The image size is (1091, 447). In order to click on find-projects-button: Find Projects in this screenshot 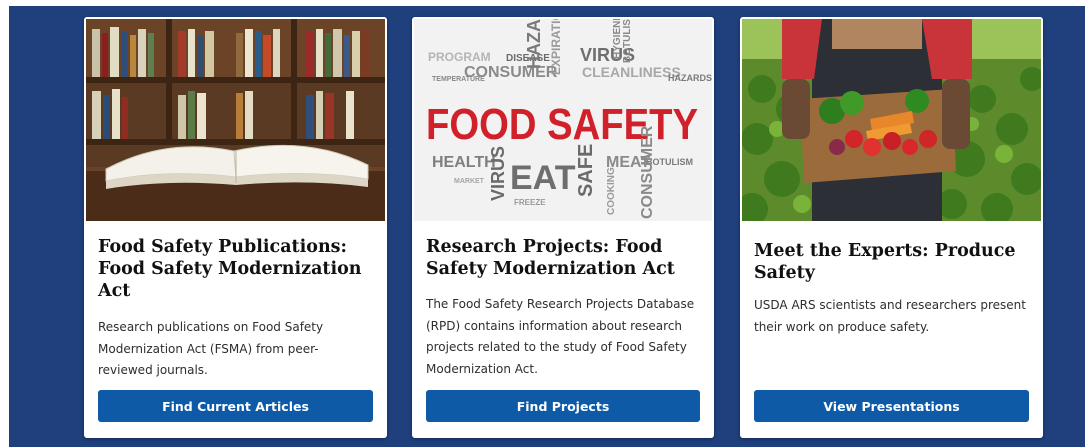, I will do `click(563, 406)`.